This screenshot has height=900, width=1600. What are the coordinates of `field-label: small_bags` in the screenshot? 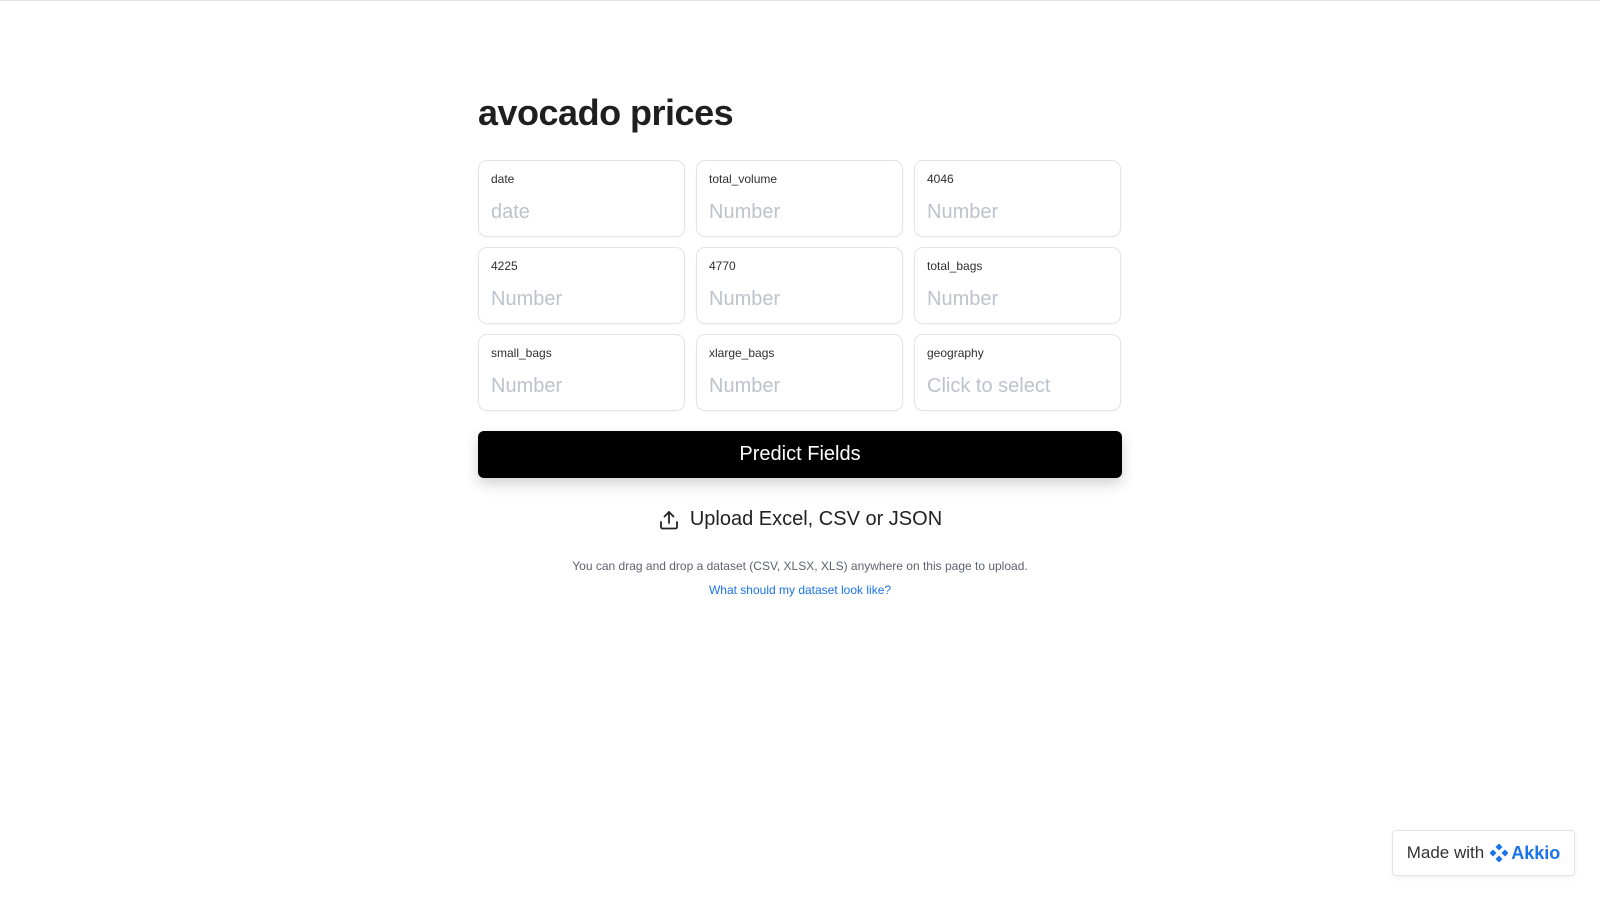 It's located at (521, 353).